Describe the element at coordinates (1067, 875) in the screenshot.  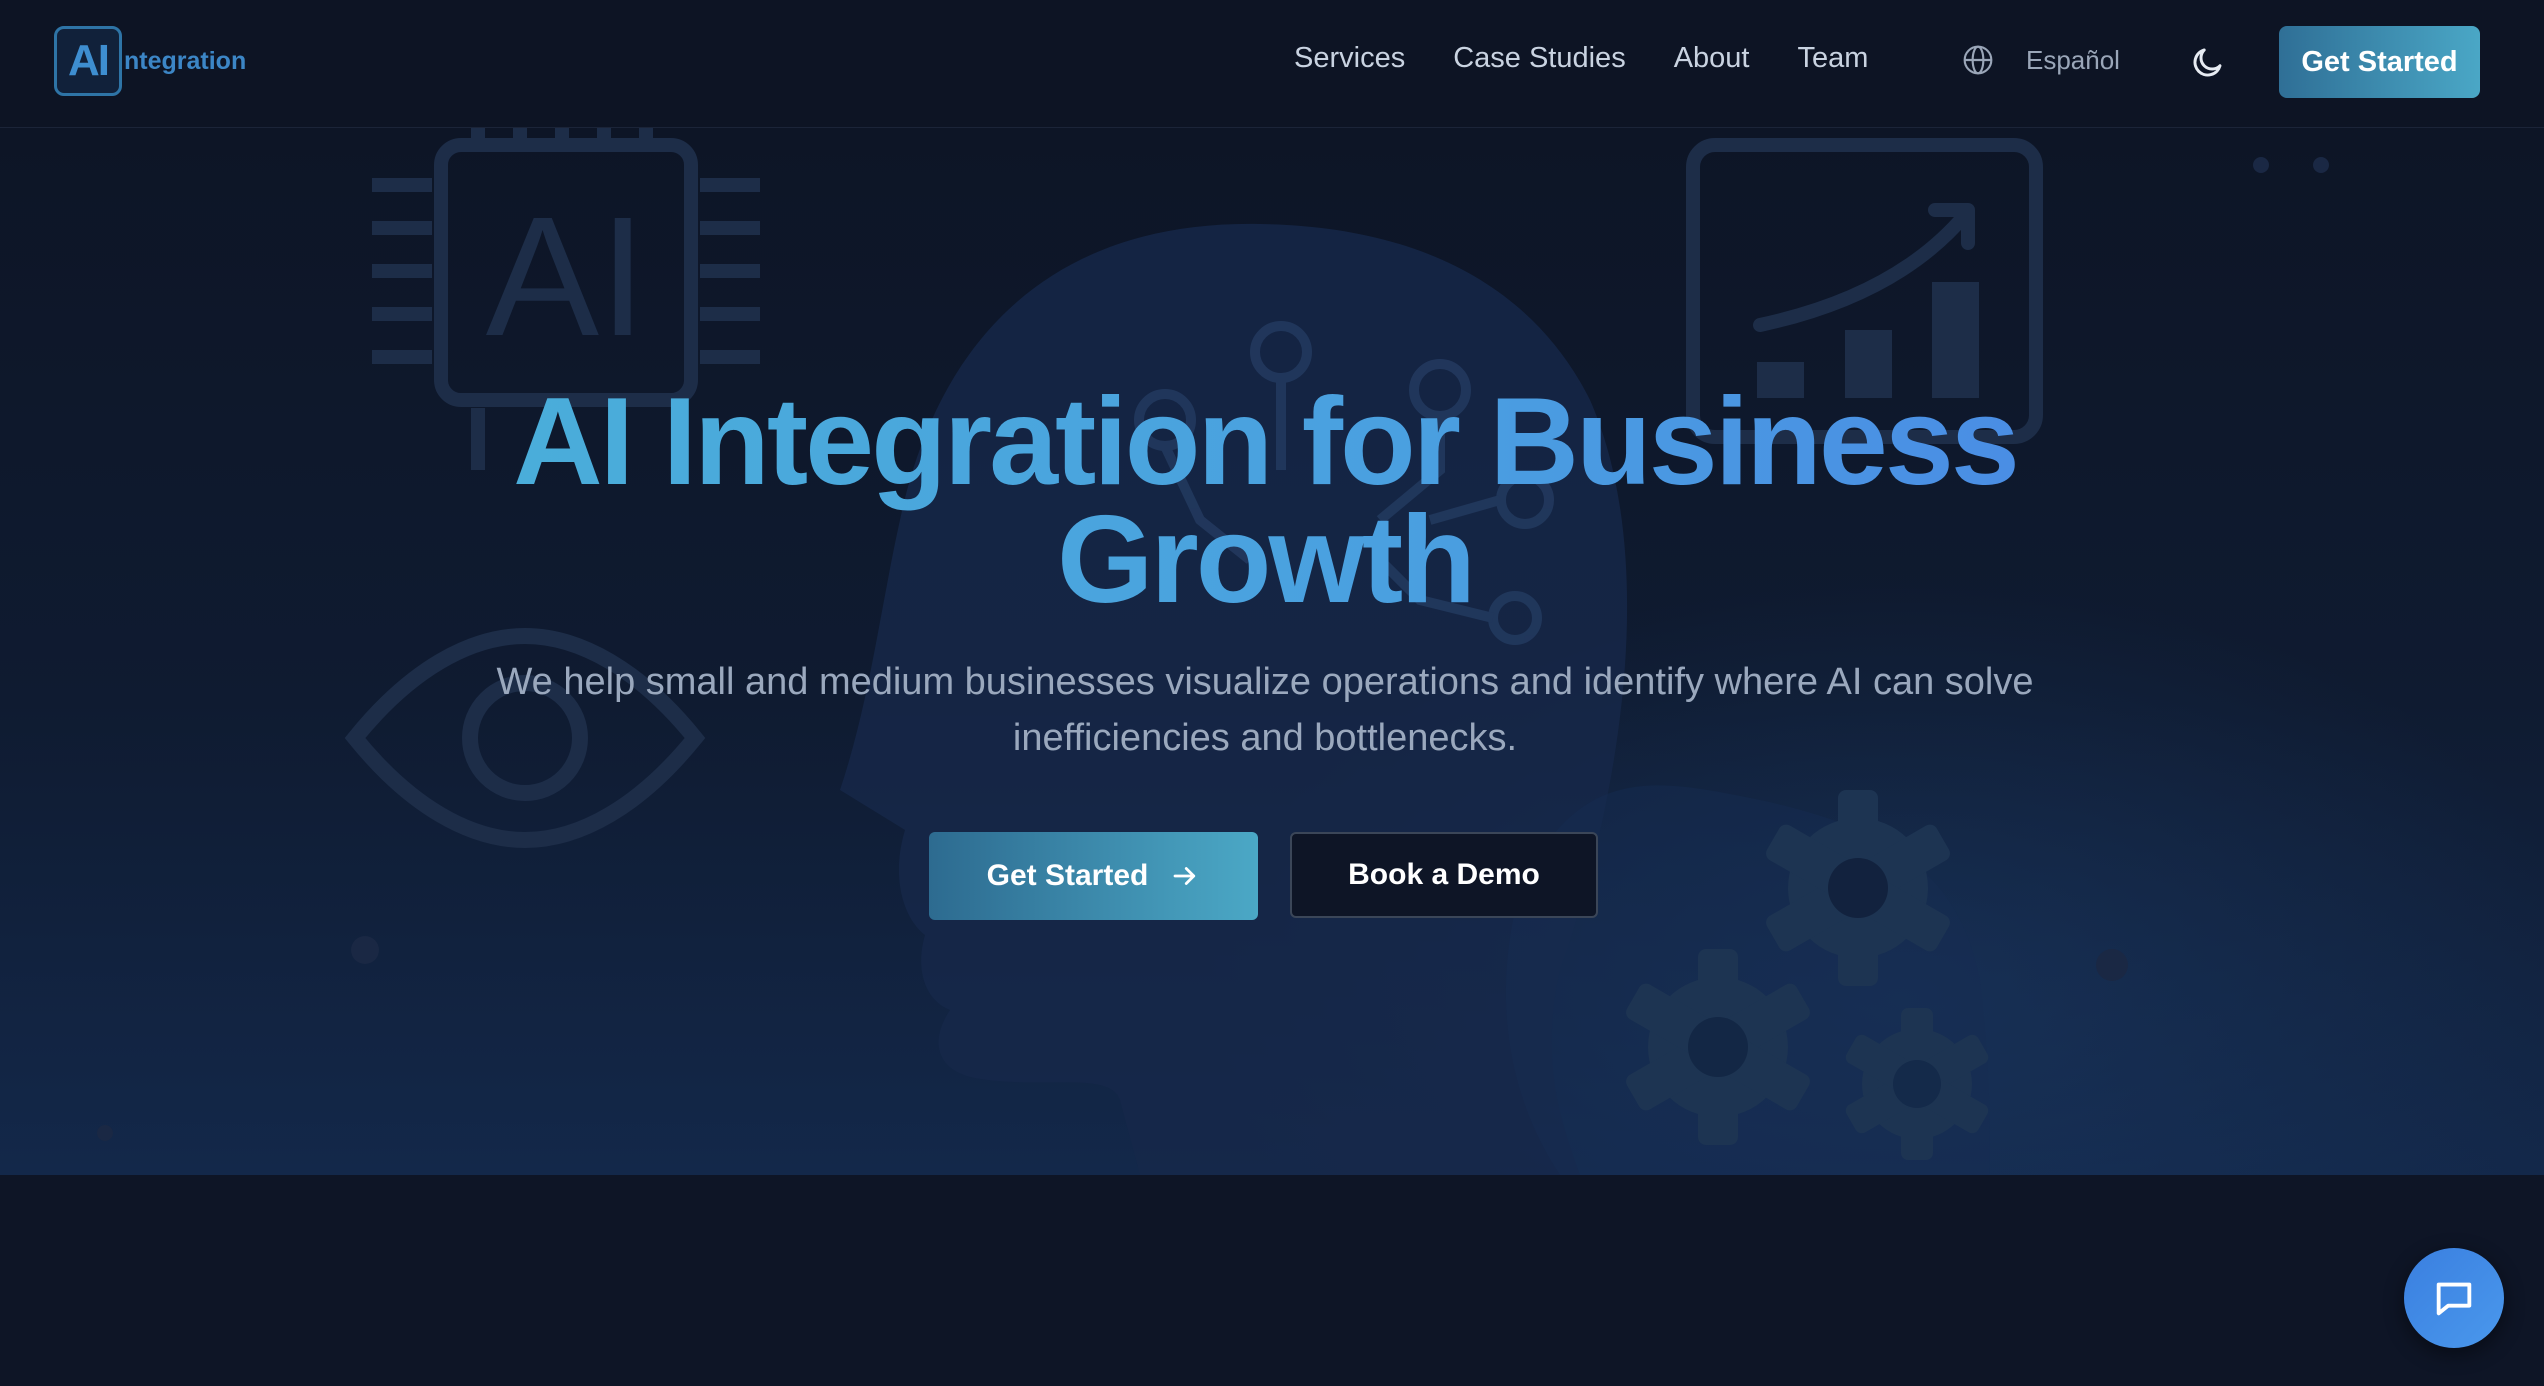
I see `hero-get-started-label: Get Started` at that location.